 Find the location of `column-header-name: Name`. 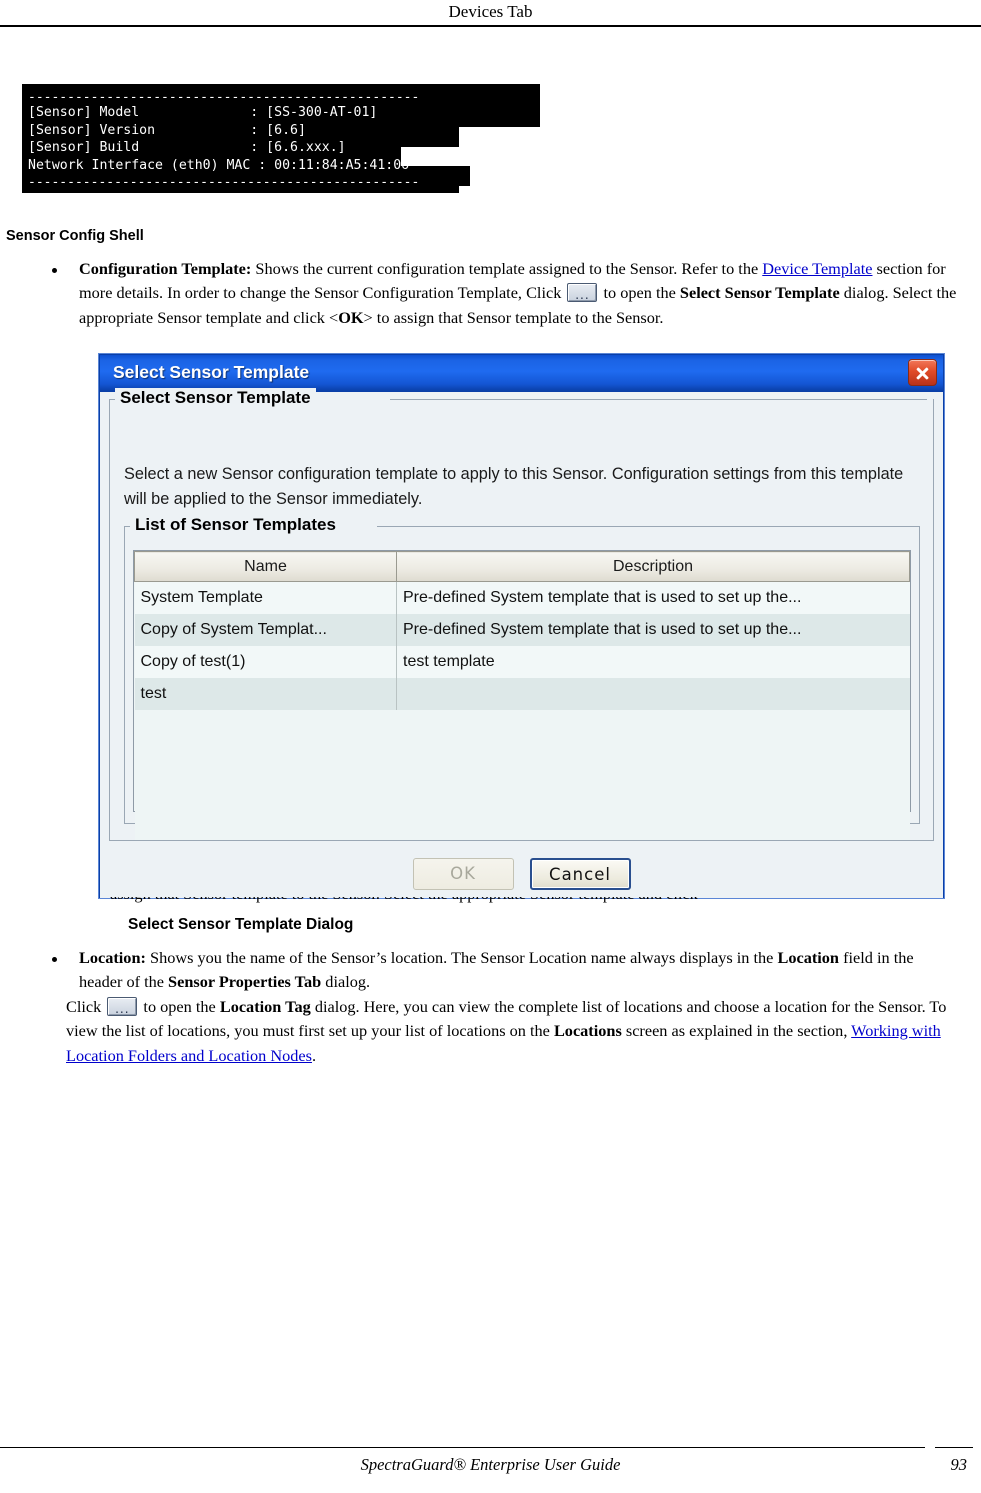

column-header-name: Name is located at coordinates (265, 566).